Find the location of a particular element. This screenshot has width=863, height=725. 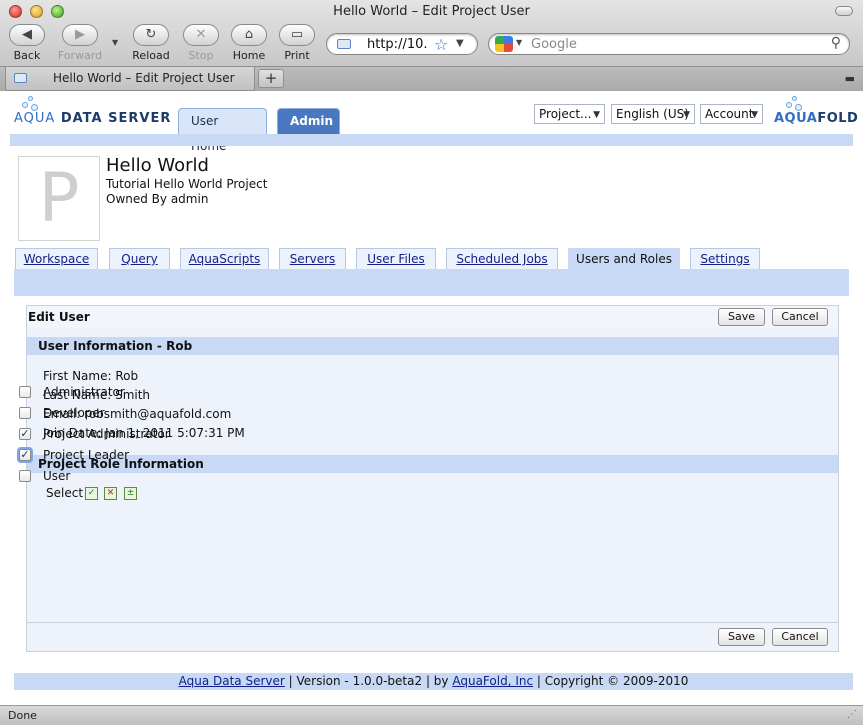

tab-aquascripts: AquaScripts is located at coordinates (224, 258).